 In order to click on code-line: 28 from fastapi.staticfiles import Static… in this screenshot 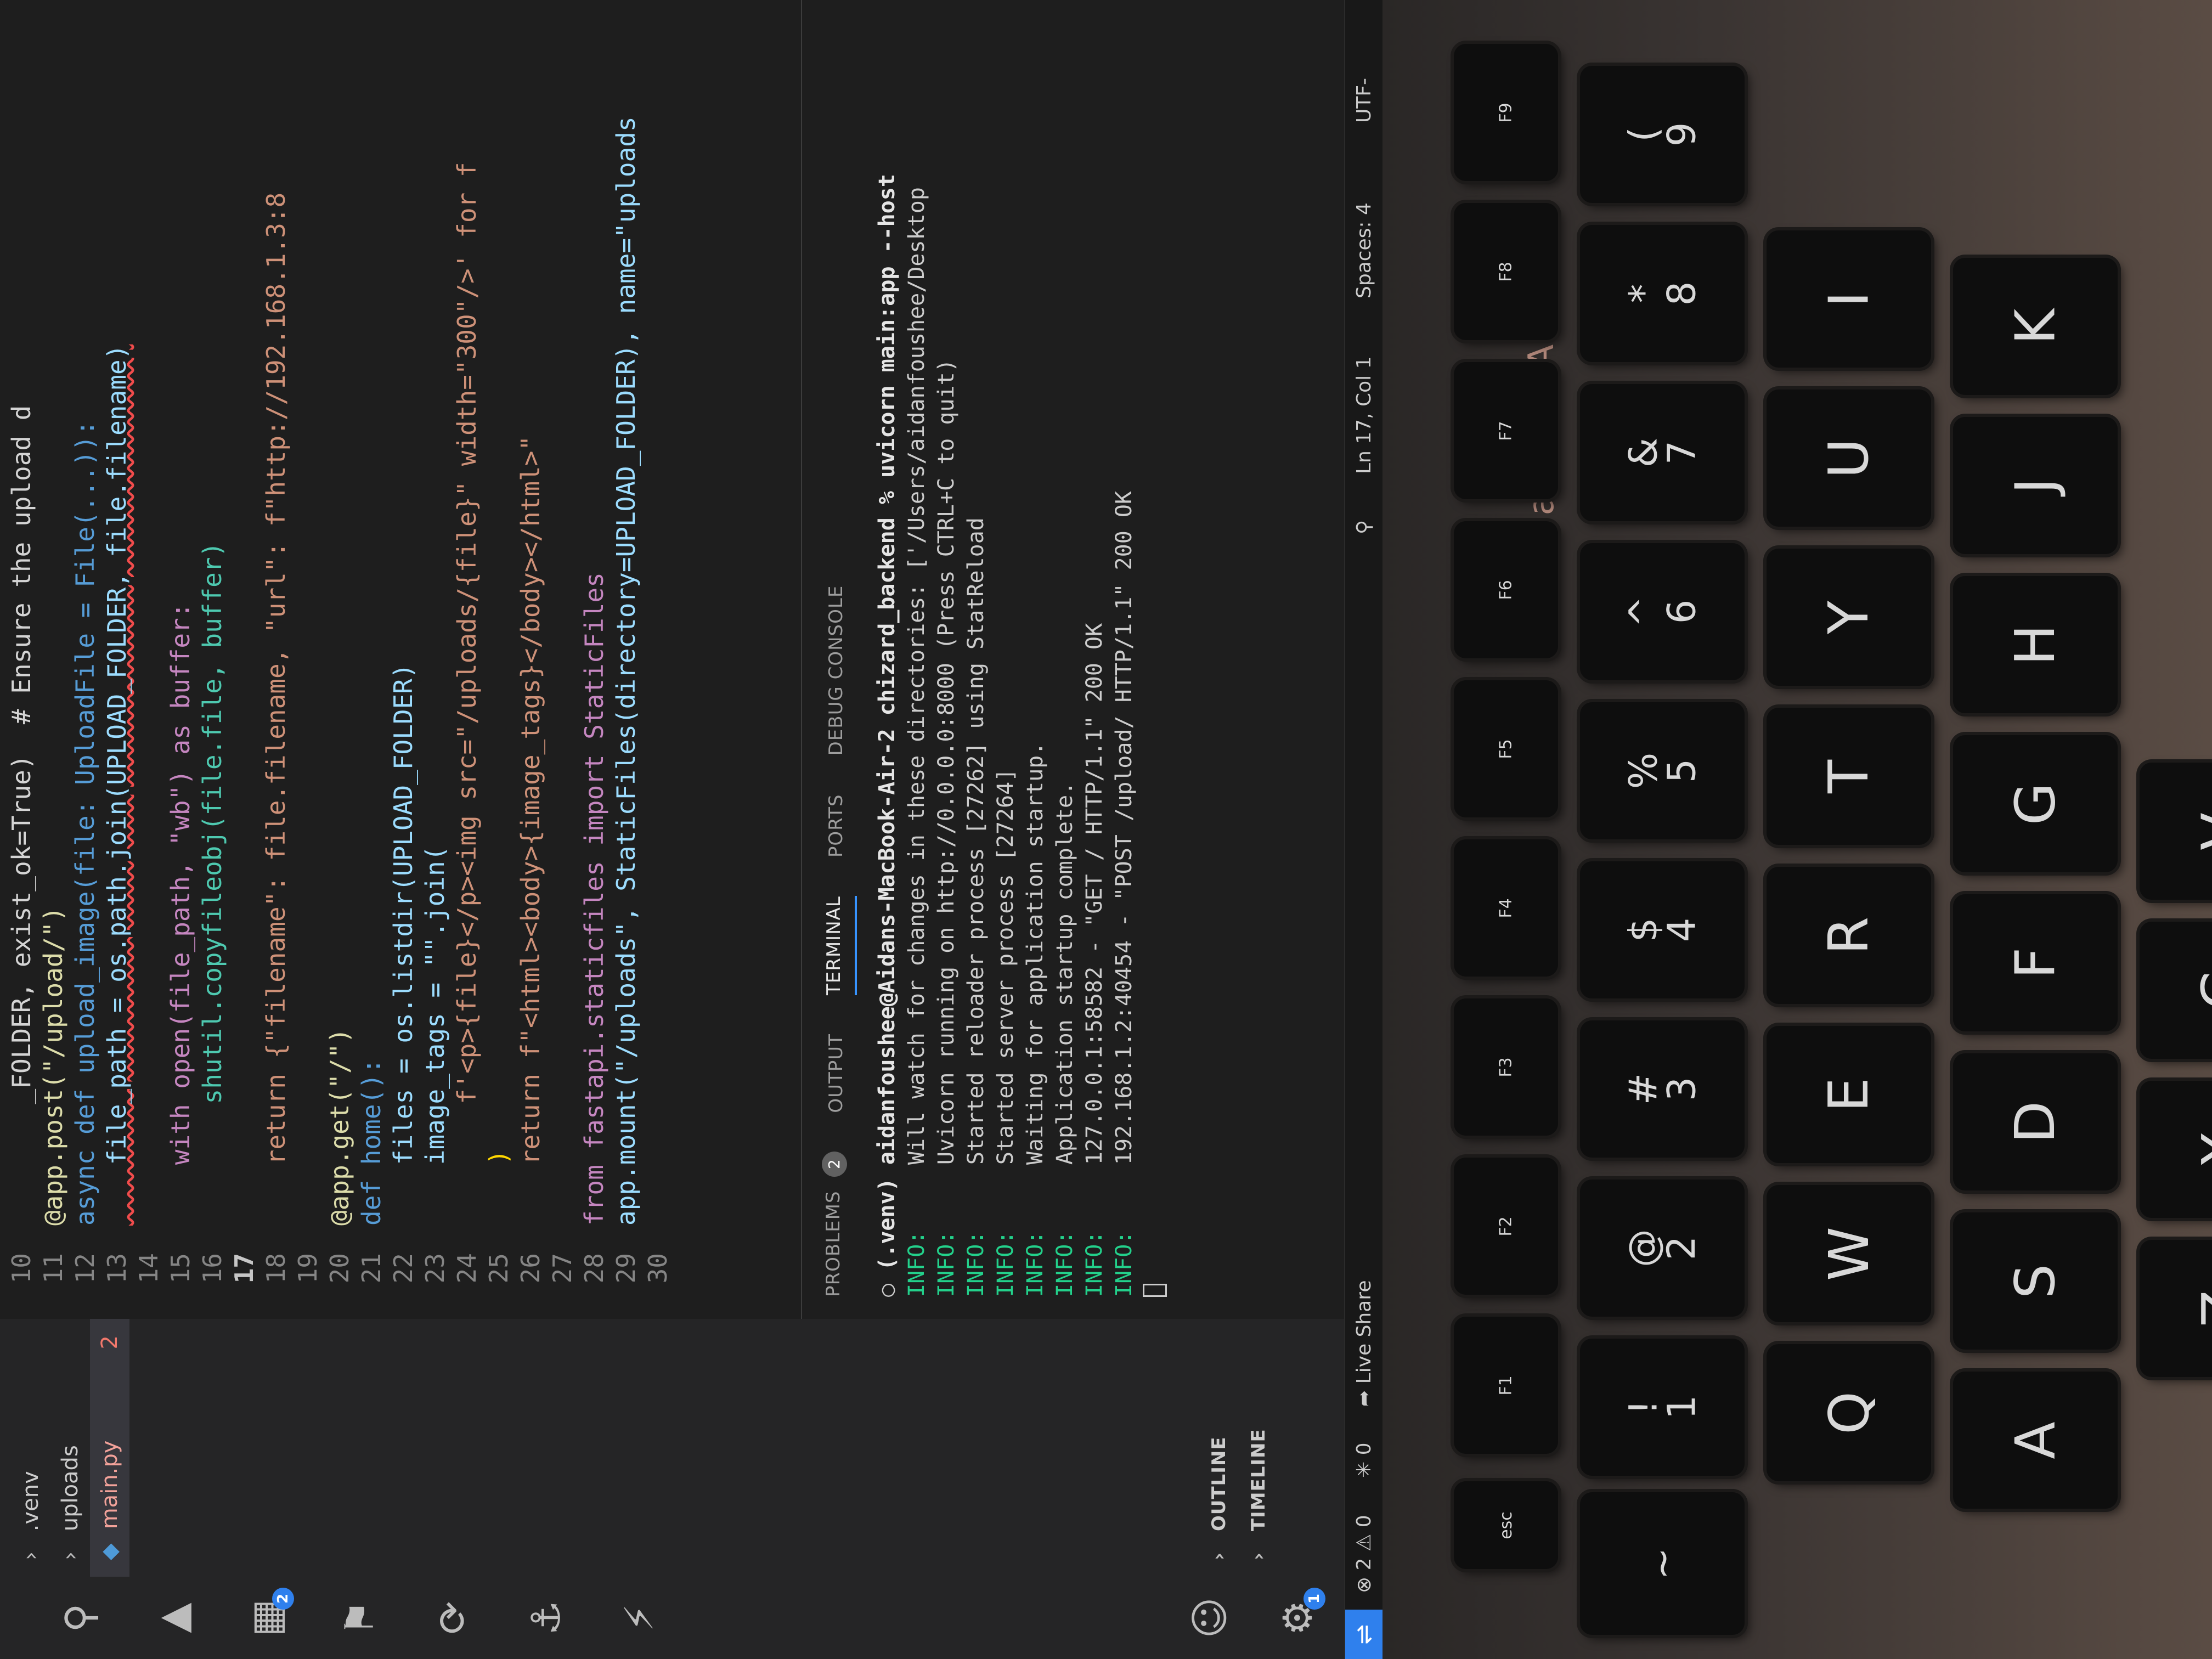, I will do `click(594, 660)`.